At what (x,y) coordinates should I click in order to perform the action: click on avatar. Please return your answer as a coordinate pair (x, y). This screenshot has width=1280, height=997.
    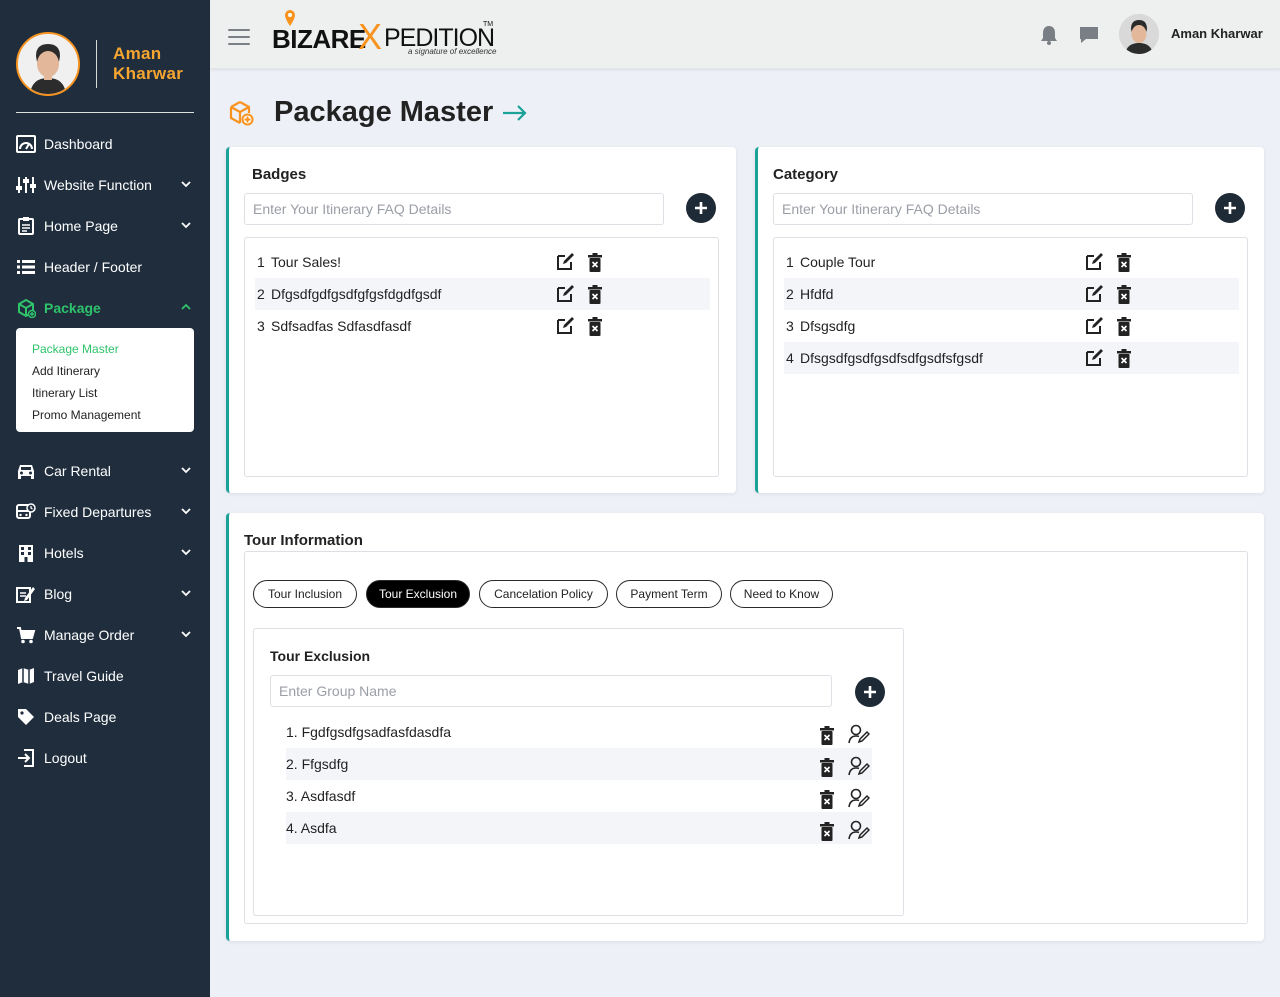
    Looking at the image, I should click on (48, 64).